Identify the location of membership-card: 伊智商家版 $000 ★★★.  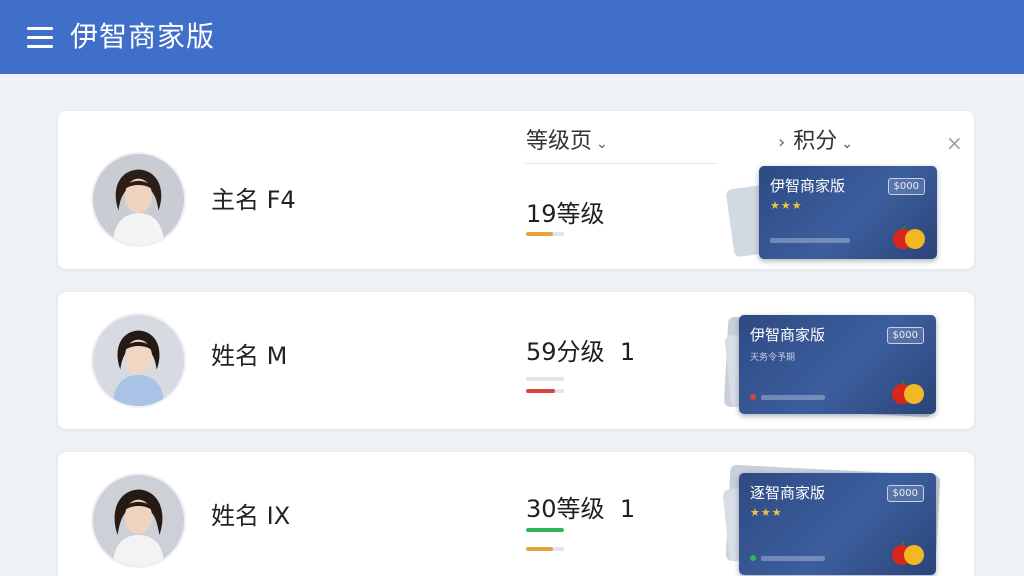
(848, 212).